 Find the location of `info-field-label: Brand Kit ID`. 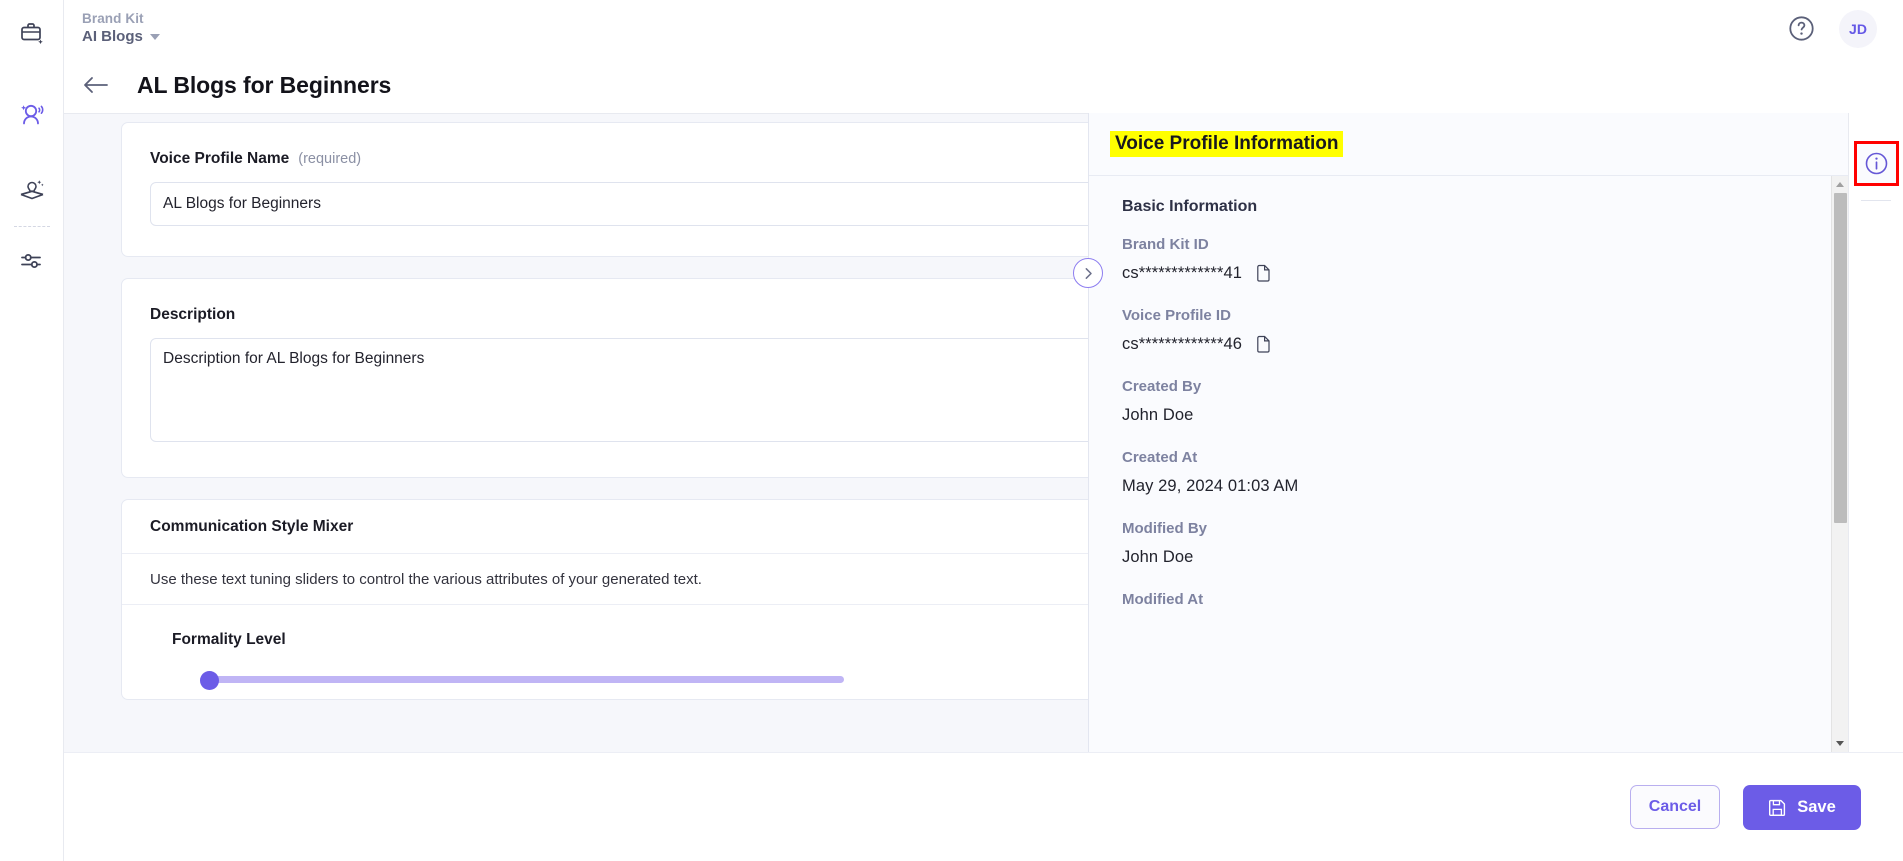

info-field-label: Brand Kit ID is located at coordinates (1165, 244).